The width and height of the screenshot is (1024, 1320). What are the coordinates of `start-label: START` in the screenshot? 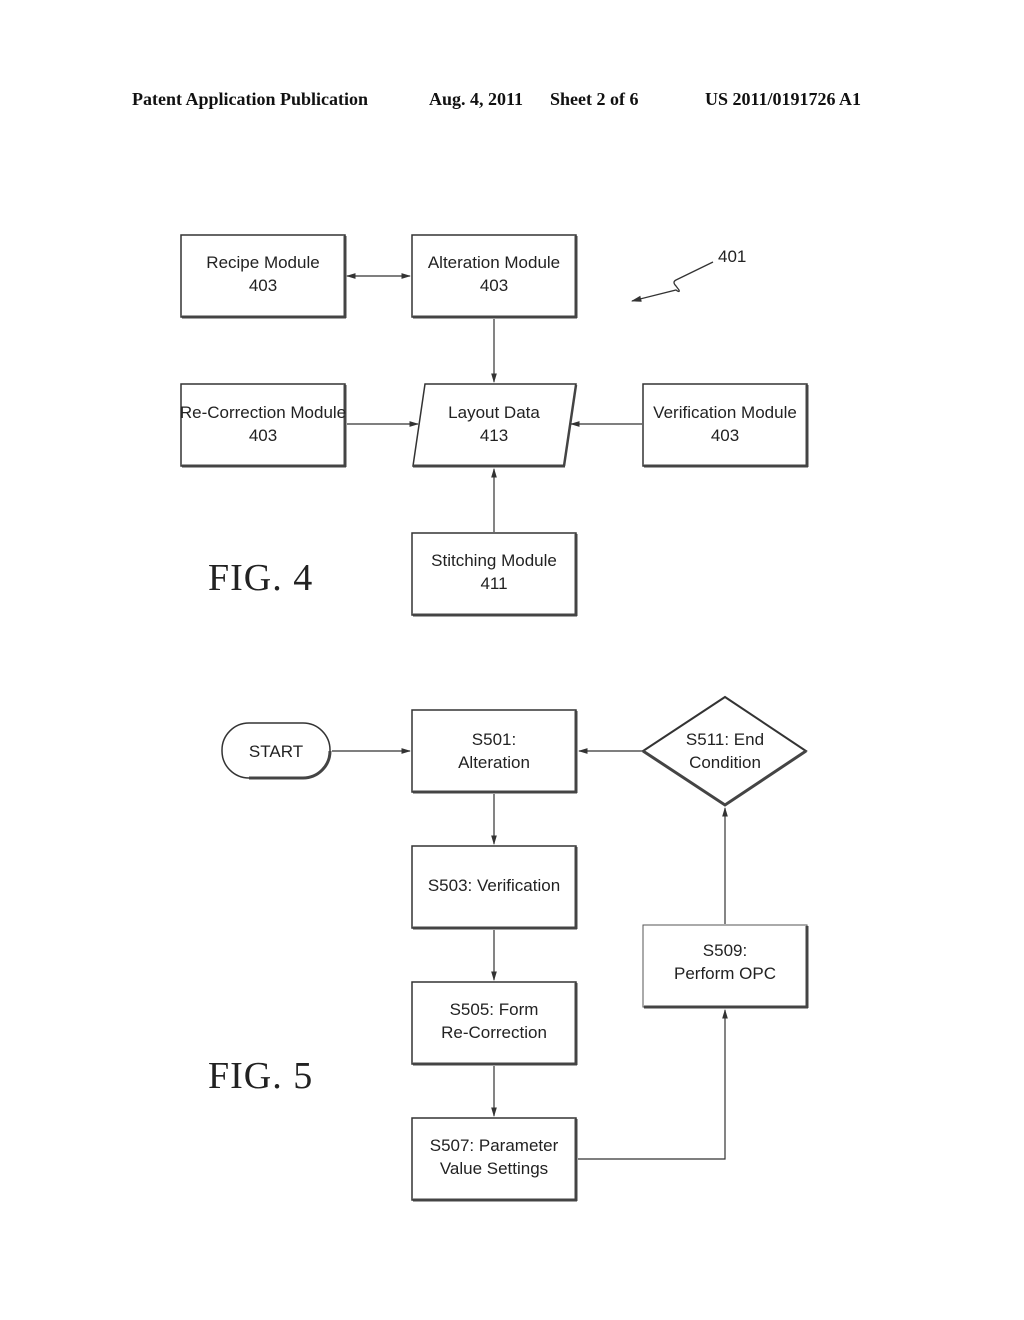 It's located at (276, 751).